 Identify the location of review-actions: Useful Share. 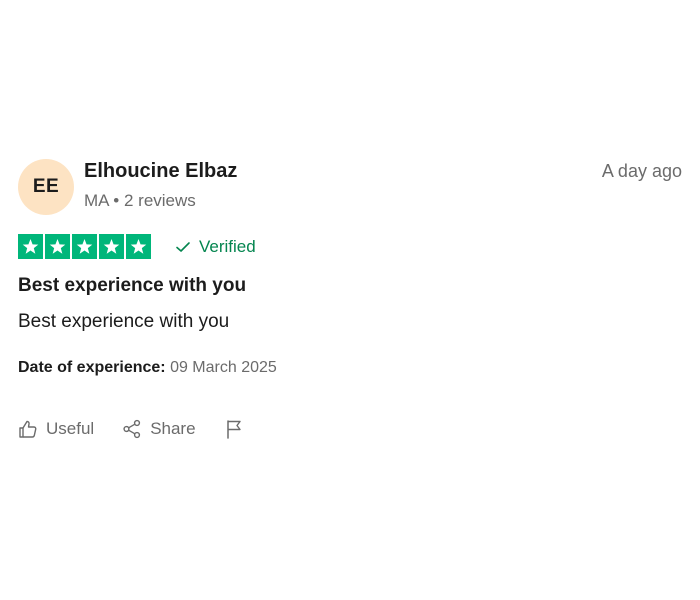
(149, 429).